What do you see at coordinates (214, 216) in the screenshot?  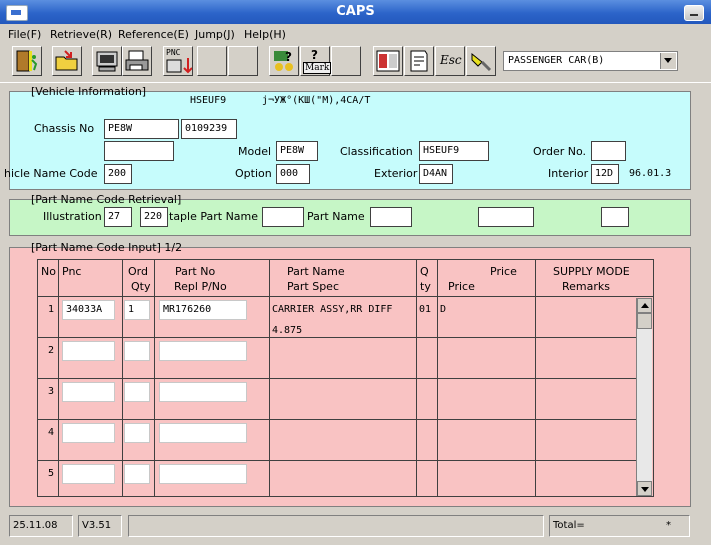 I see `staple-part-name-label: taple Part Name` at bounding box center [214, 216].